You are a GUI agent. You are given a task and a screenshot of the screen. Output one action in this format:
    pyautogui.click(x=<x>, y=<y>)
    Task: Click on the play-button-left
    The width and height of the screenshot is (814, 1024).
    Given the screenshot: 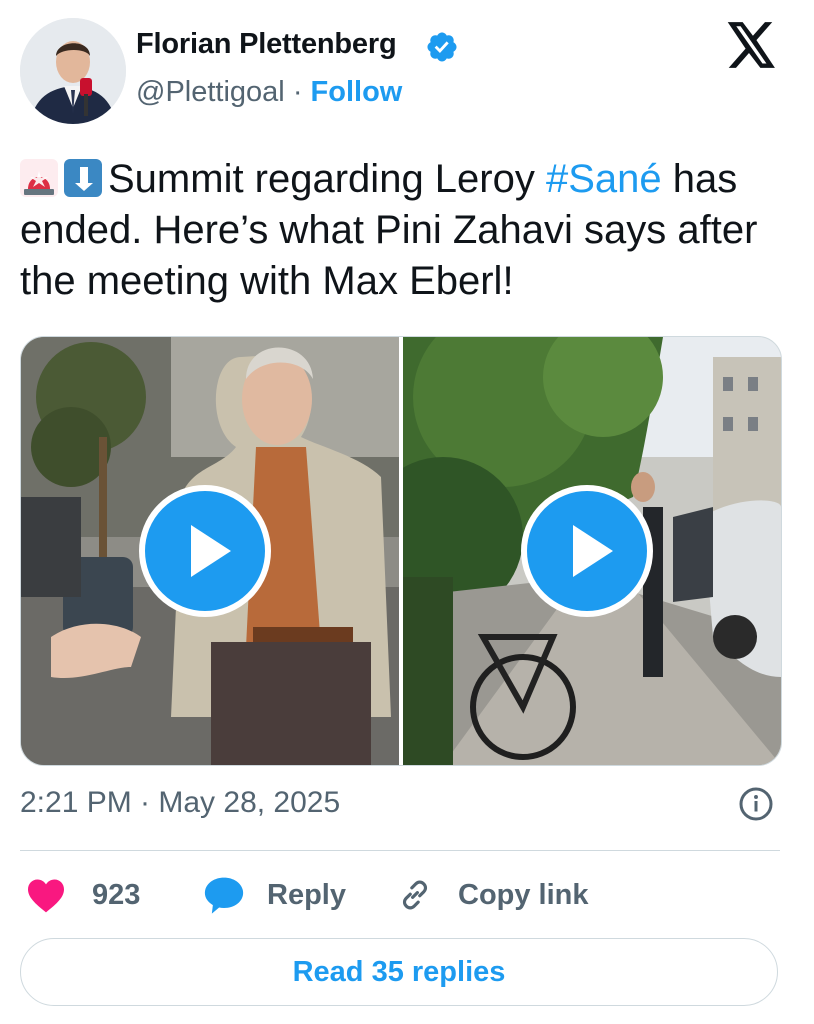 What is the action you would take?
    pyautogui.click(x=205, y=551)
    